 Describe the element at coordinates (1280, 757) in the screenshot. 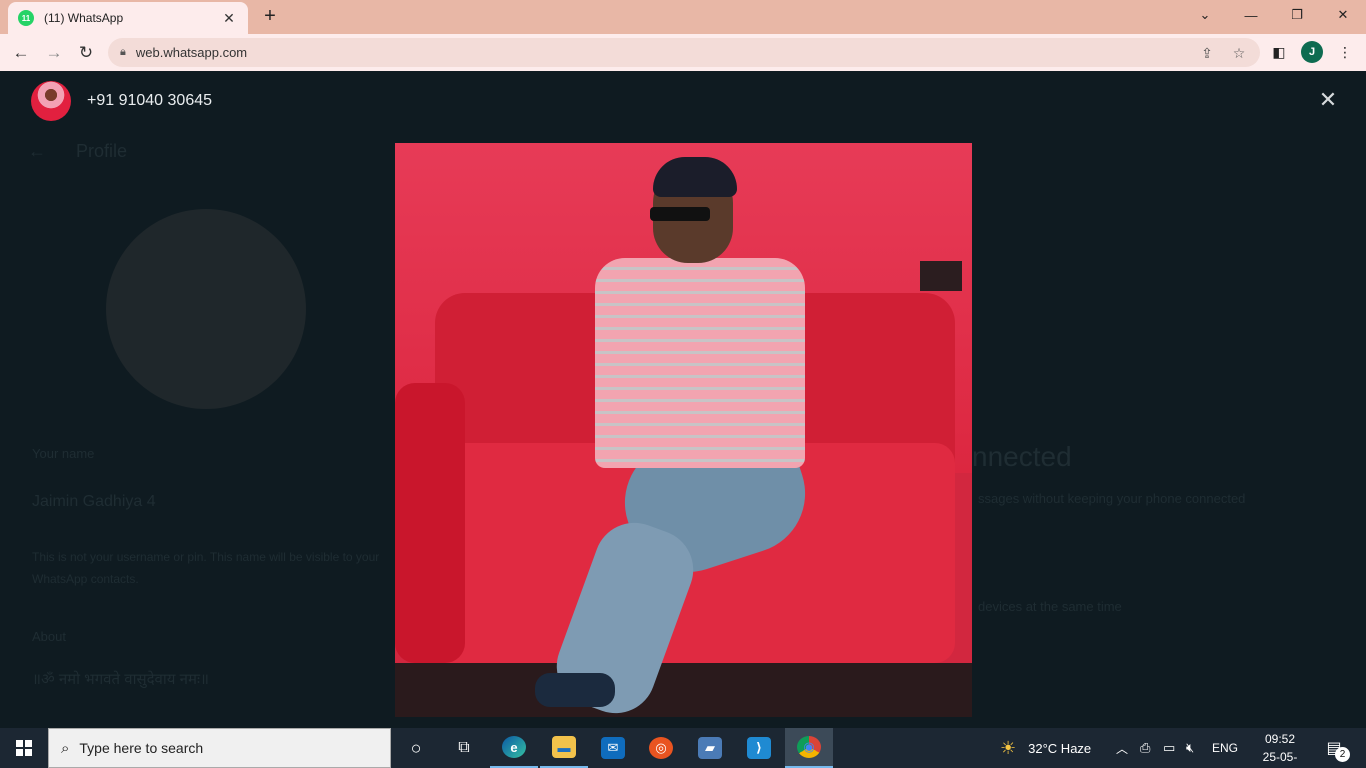

I see `clock-date: 25-05-2022` at that location.